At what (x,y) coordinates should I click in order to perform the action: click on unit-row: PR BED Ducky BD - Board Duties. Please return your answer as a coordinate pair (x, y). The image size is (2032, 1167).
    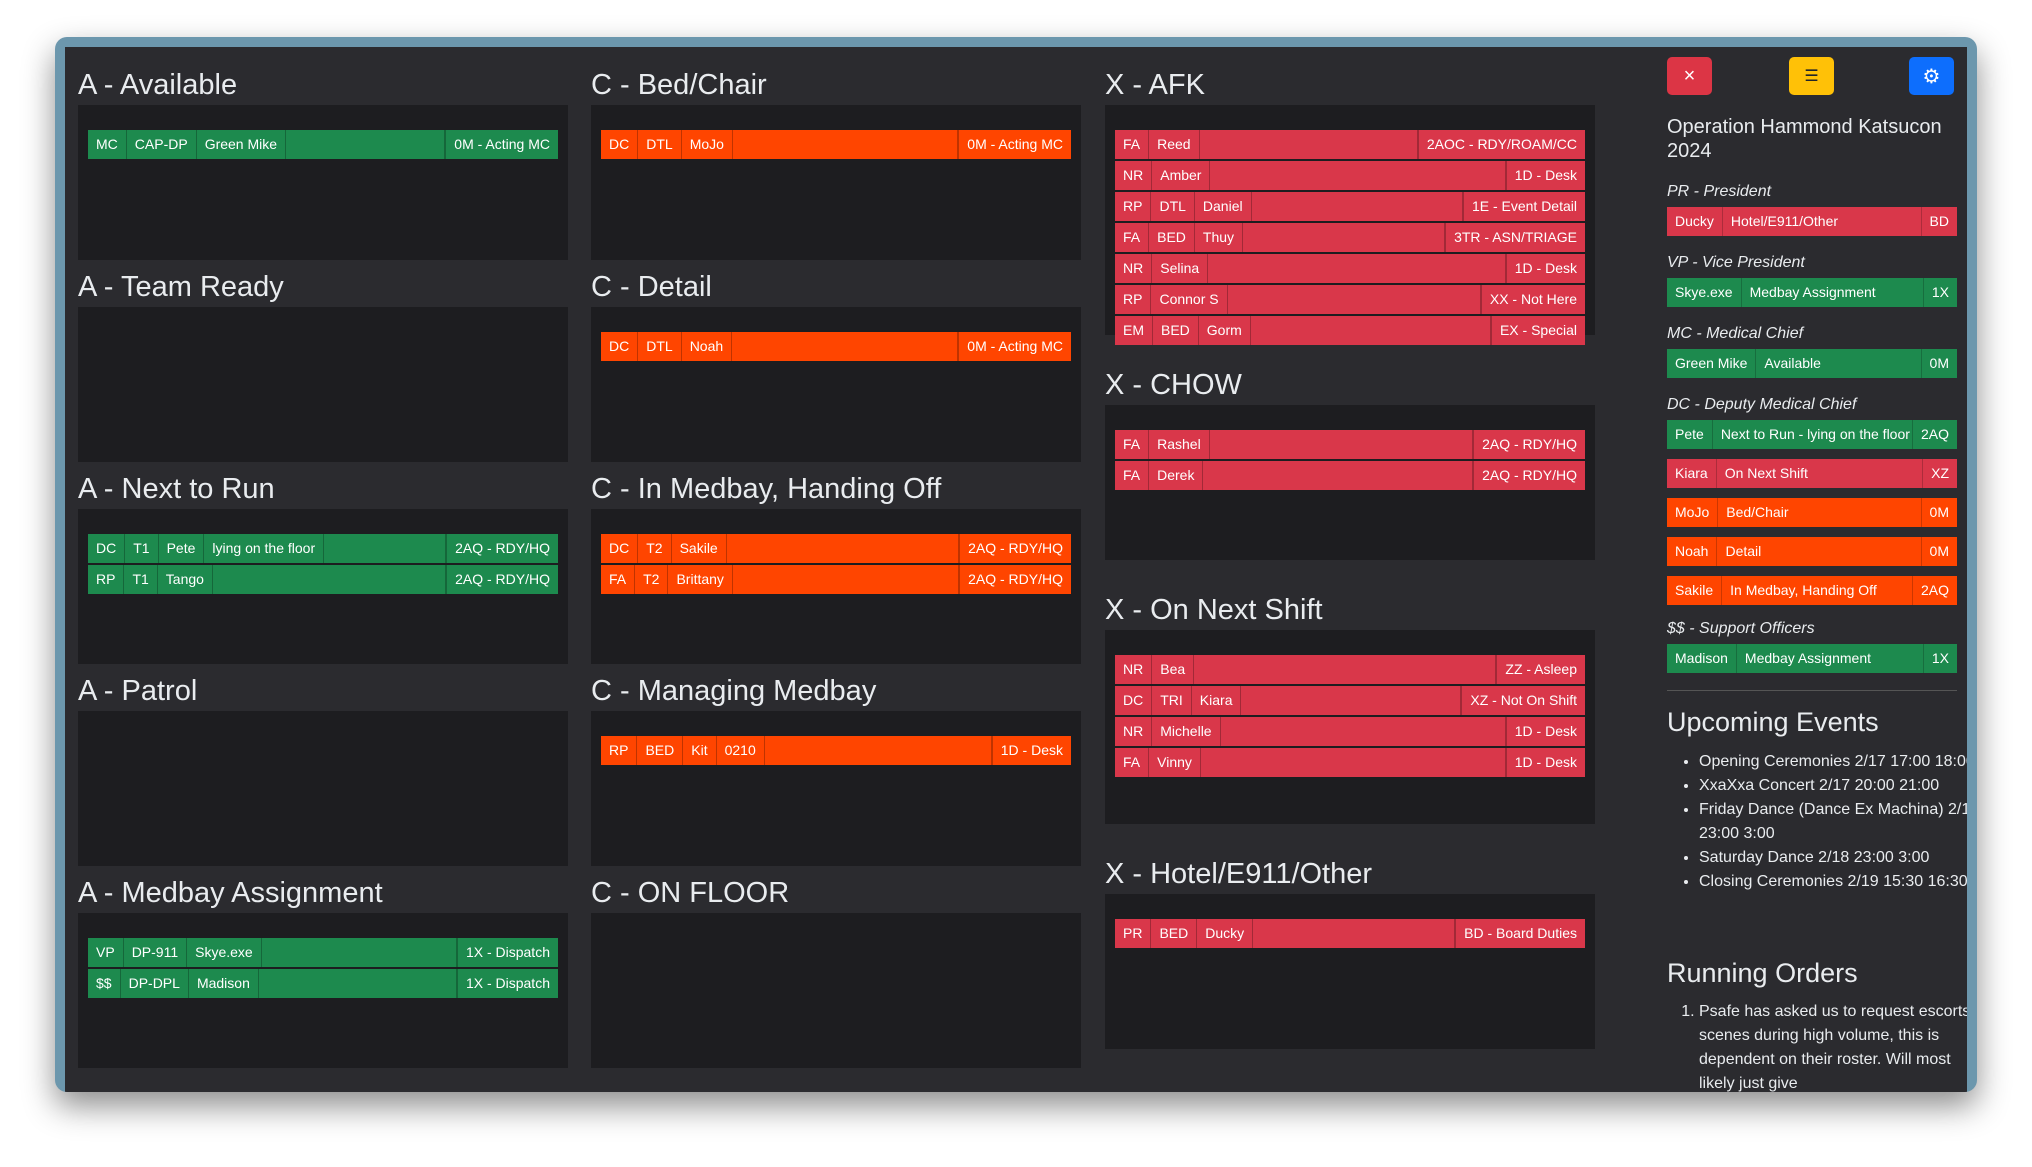
    Looking at the image, I should click on (1350, 933).